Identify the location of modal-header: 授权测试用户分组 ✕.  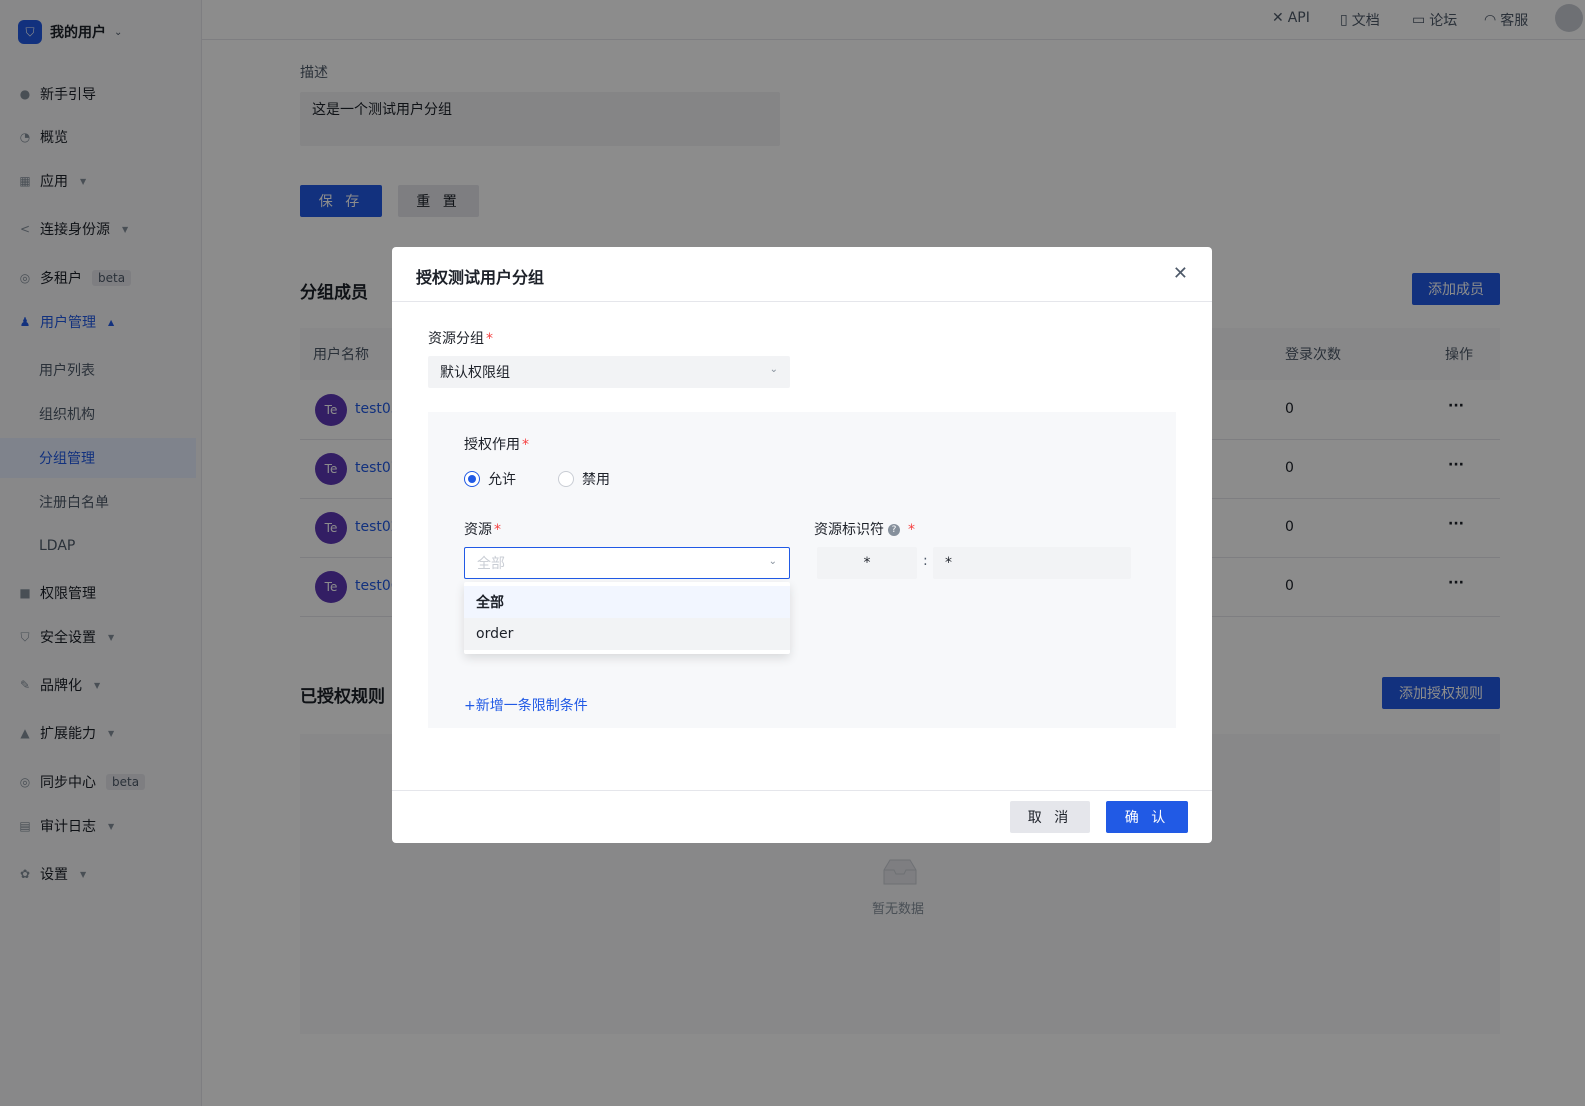
(802, 274).